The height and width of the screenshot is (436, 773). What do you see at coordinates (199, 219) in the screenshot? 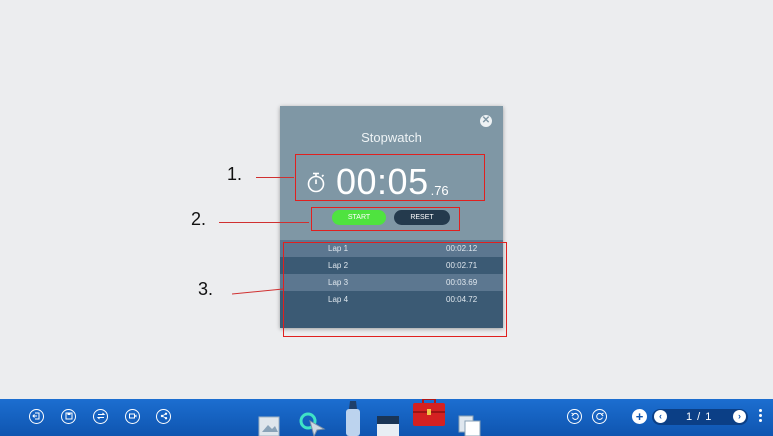
I see `annotation-label-2: 2.` at bounding box center [199, 219].